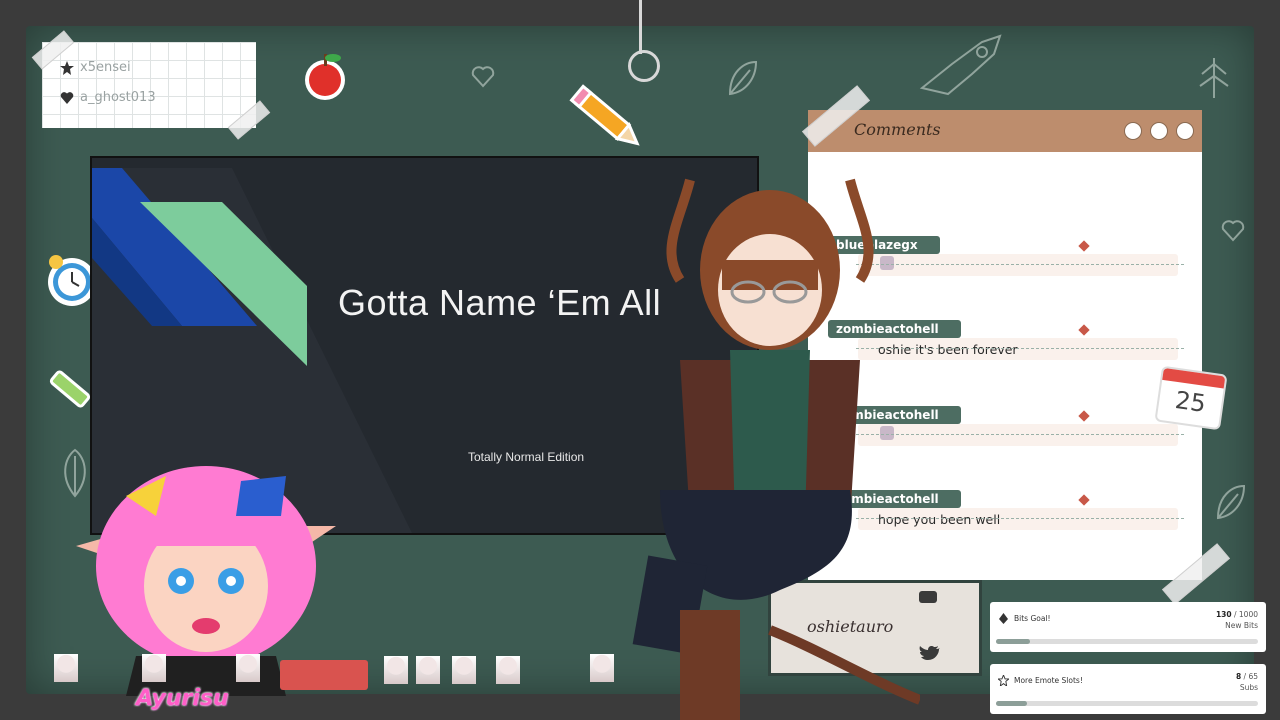  Describe the element at coordinates (1238, 676) in the screenshot. I see `goal-current: 8` at that location.